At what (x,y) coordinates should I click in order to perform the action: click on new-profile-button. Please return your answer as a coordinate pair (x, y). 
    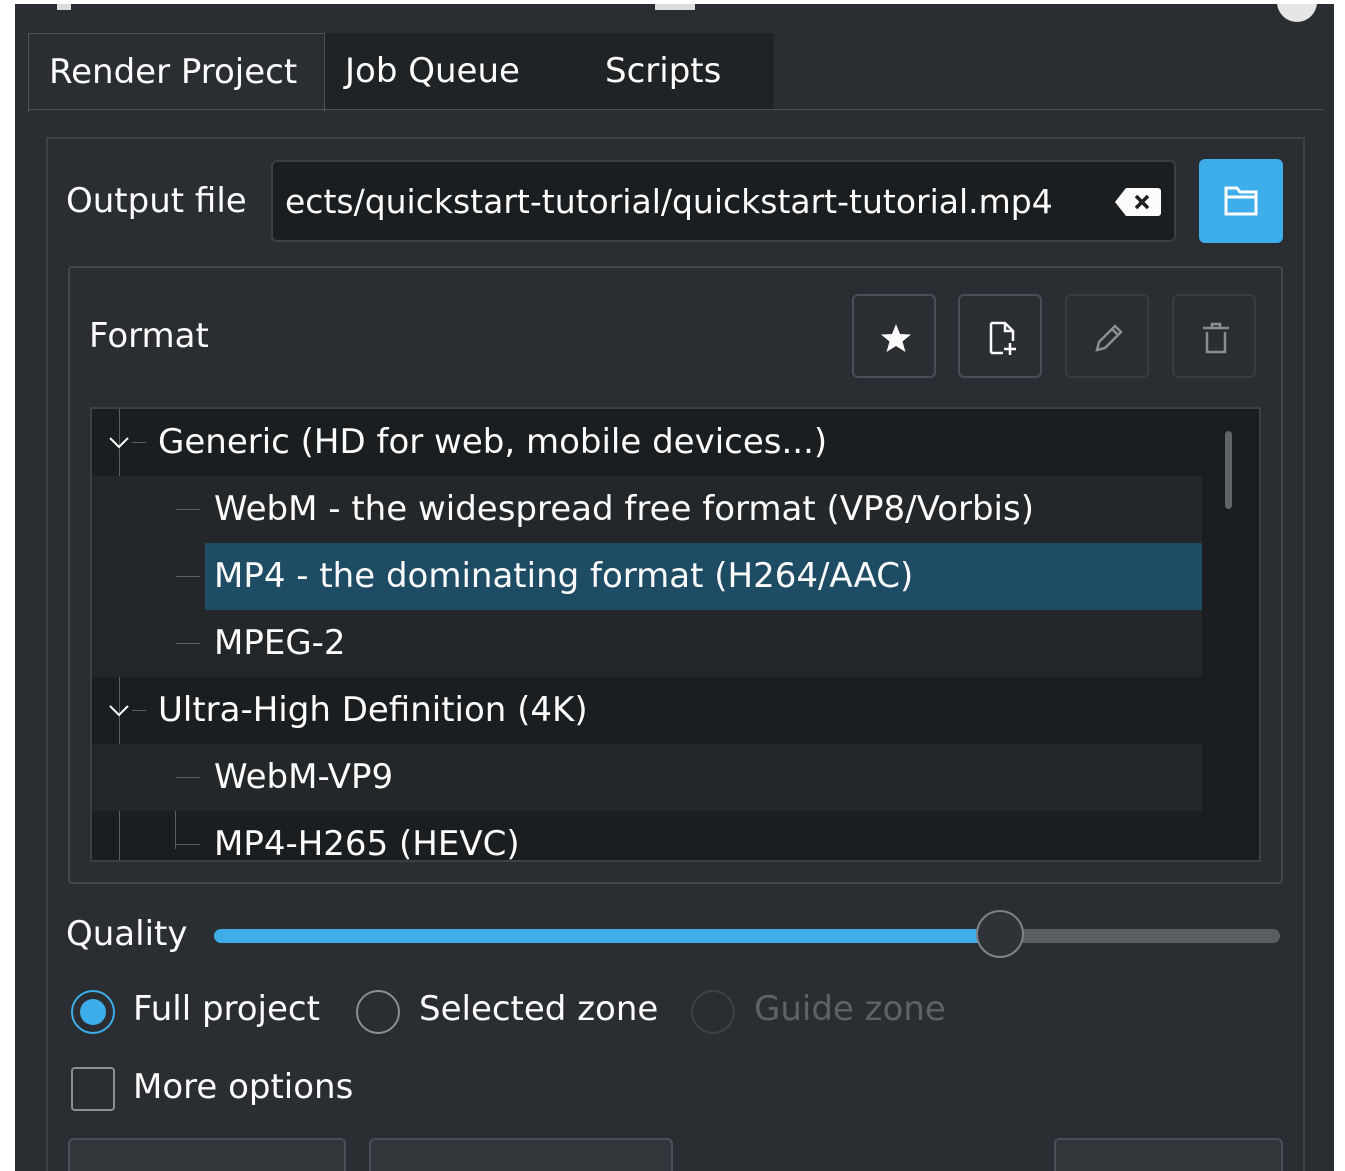
    Looking at the image, I should click on (1000, 336).